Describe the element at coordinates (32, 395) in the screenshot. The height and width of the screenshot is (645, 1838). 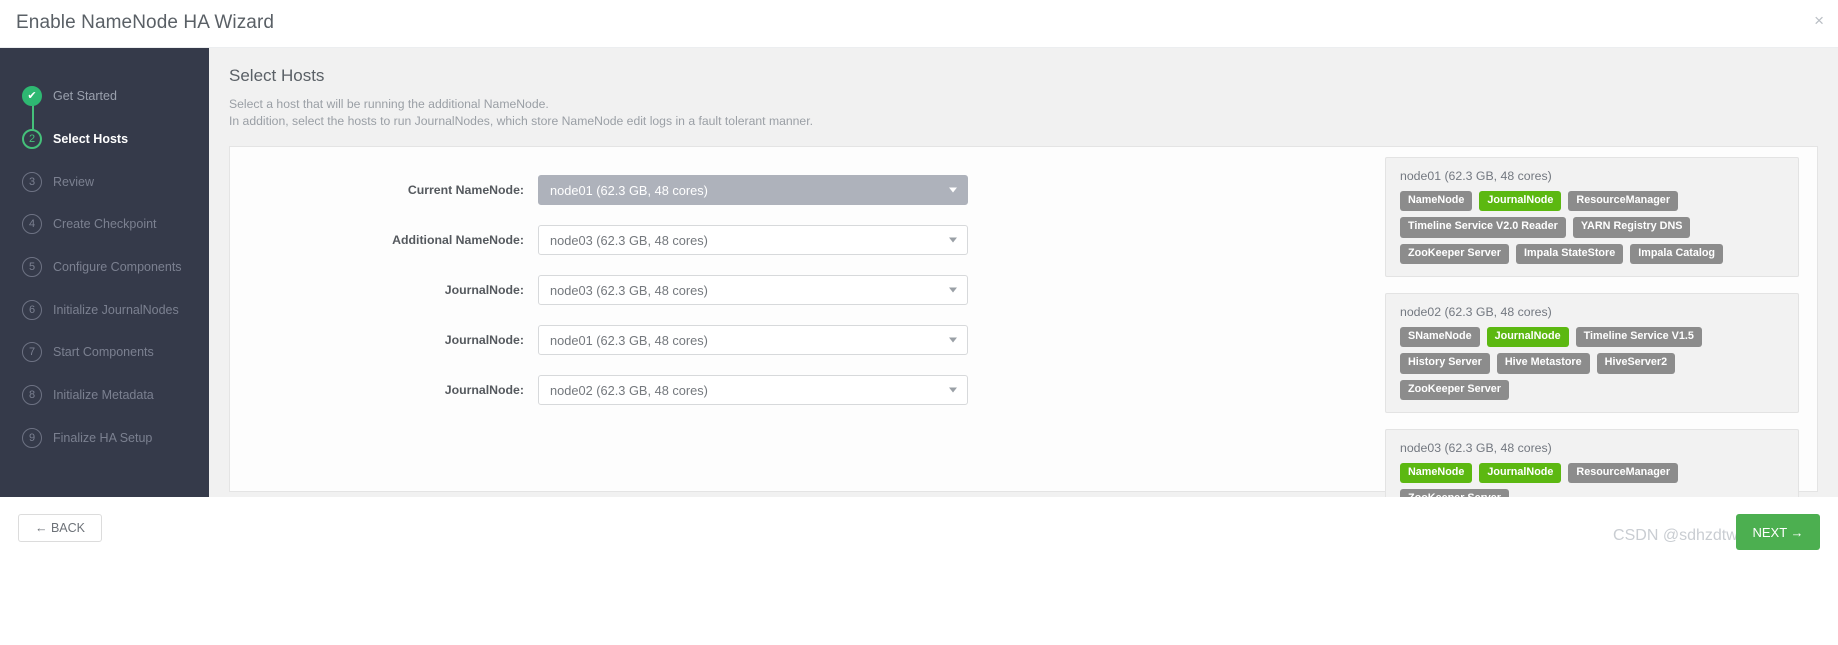
I see `step-number-badge: 8` at that location.